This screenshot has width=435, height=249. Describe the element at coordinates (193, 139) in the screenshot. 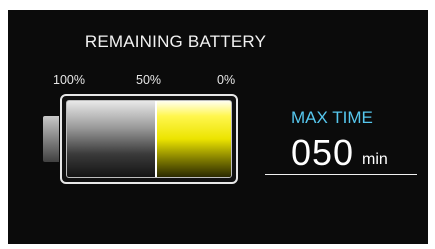

I see `battery-charge-fill` at that location.